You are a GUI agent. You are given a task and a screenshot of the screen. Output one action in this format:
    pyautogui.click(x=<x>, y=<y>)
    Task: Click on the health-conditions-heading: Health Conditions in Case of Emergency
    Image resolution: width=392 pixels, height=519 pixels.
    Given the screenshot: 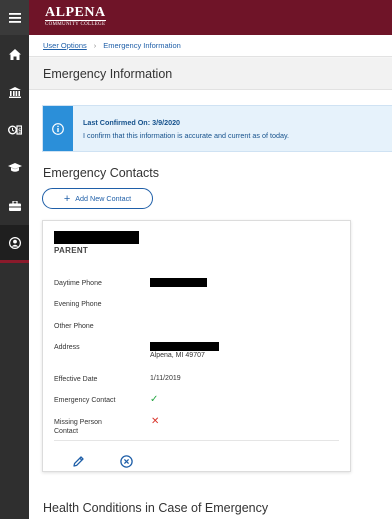 What is the action you would take?
    pyautogui.click(x=156, y=508)
    